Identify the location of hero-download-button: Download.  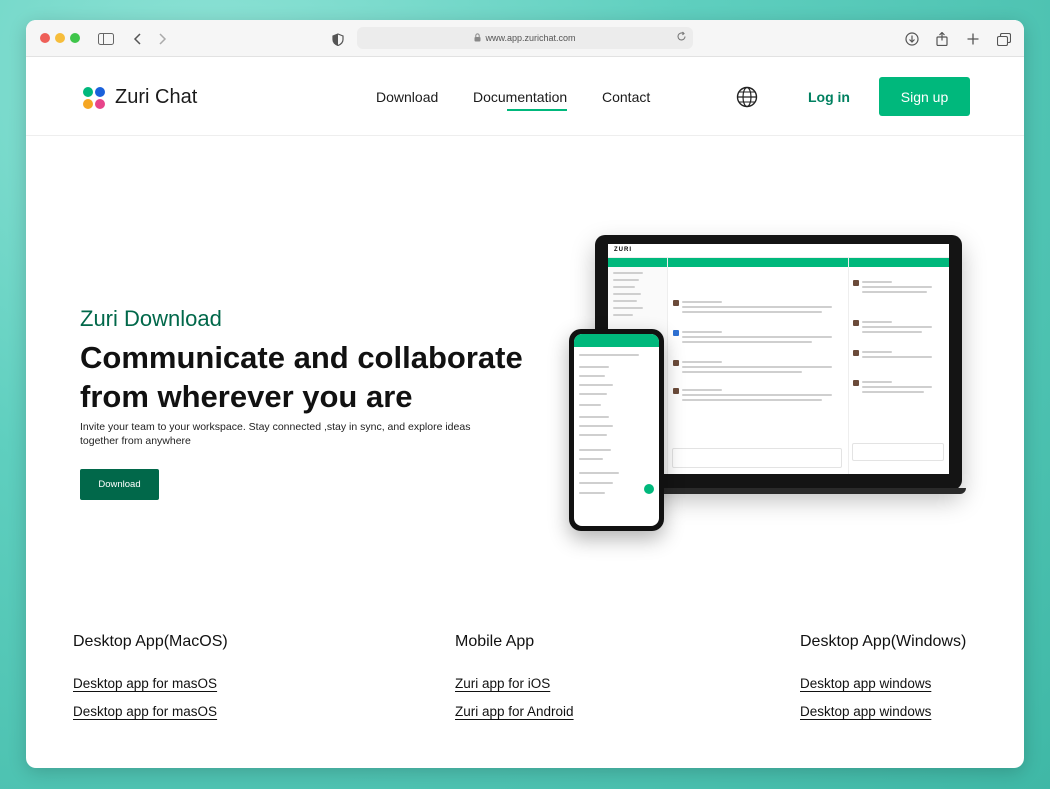
(119, 484).